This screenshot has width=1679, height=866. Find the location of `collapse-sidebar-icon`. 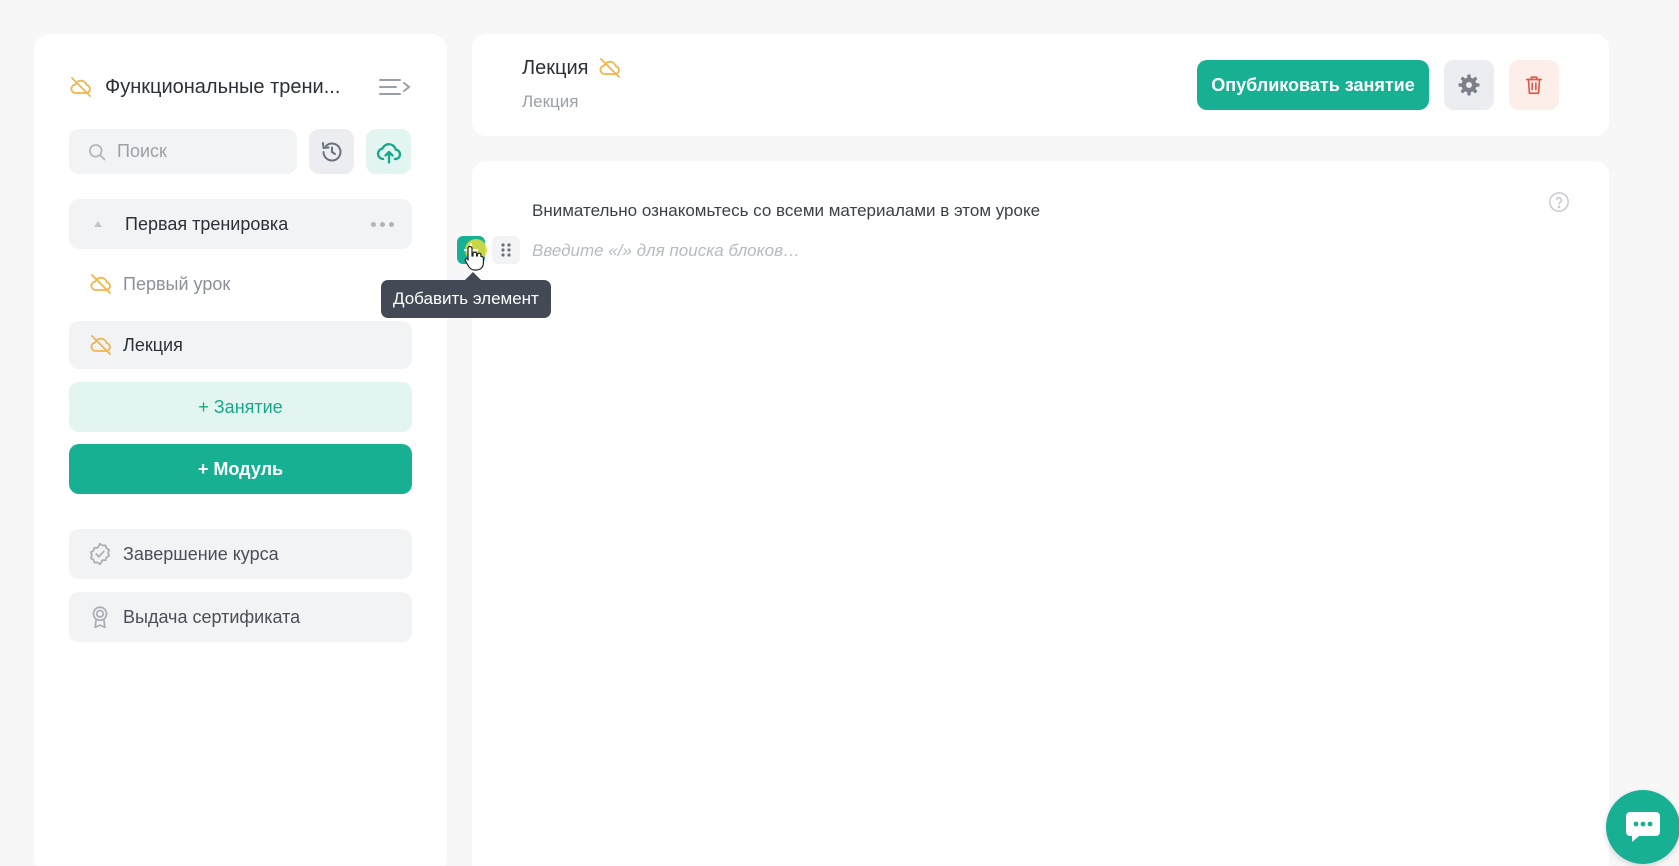

collapse-sidebar-icon is located at coordinates (395, 87).